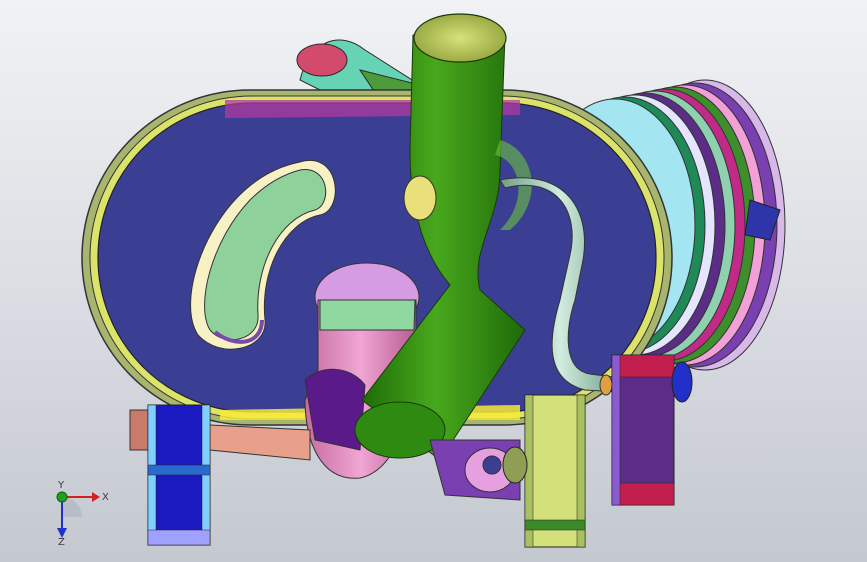  What do you see at coordinates (82, 514) in the screenshot?
I see `axis-triad: X Y Z` at bounding box center [82, 514].